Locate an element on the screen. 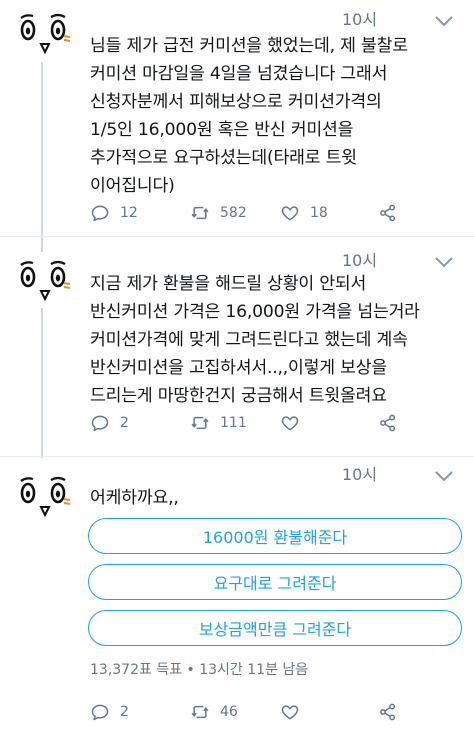  retweet-button: 111 is located at coordinates (218, 423).